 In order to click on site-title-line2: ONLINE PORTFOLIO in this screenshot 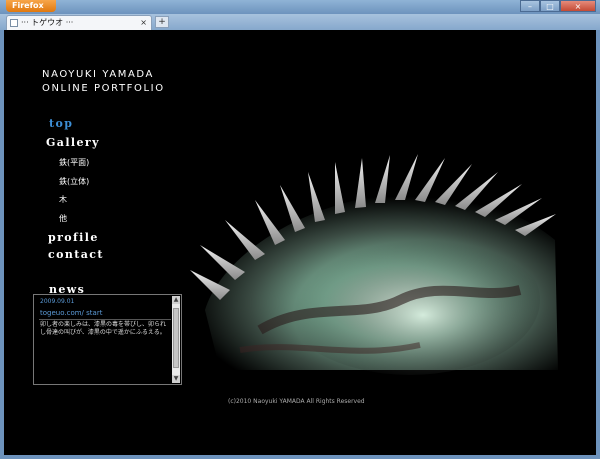, I will do `click(103, 88)`.